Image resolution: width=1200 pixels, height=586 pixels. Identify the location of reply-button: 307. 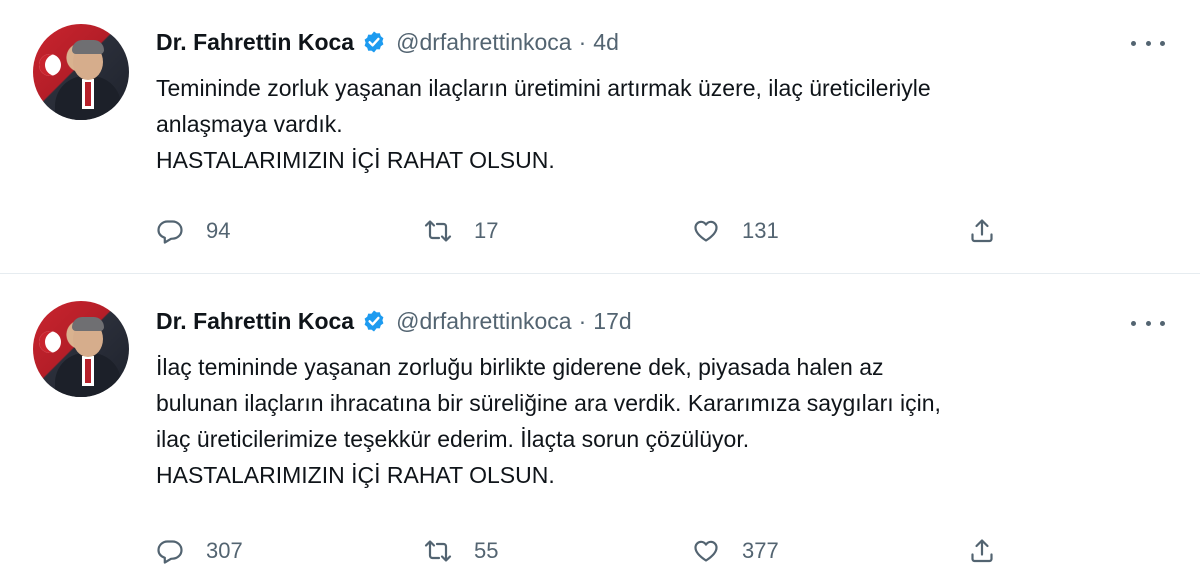
(199, 551).